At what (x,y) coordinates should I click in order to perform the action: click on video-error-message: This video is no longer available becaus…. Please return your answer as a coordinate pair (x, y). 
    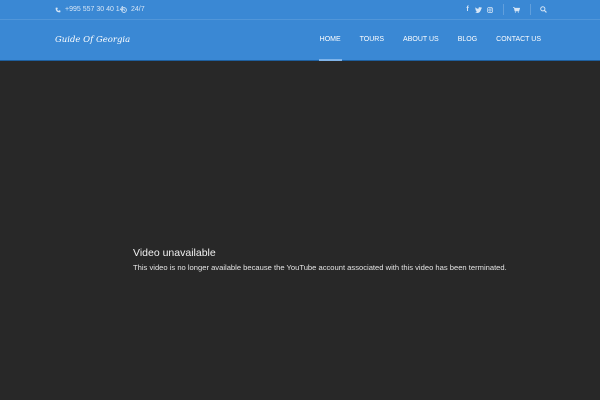
    Looking at the image, I should click on (320, 267).